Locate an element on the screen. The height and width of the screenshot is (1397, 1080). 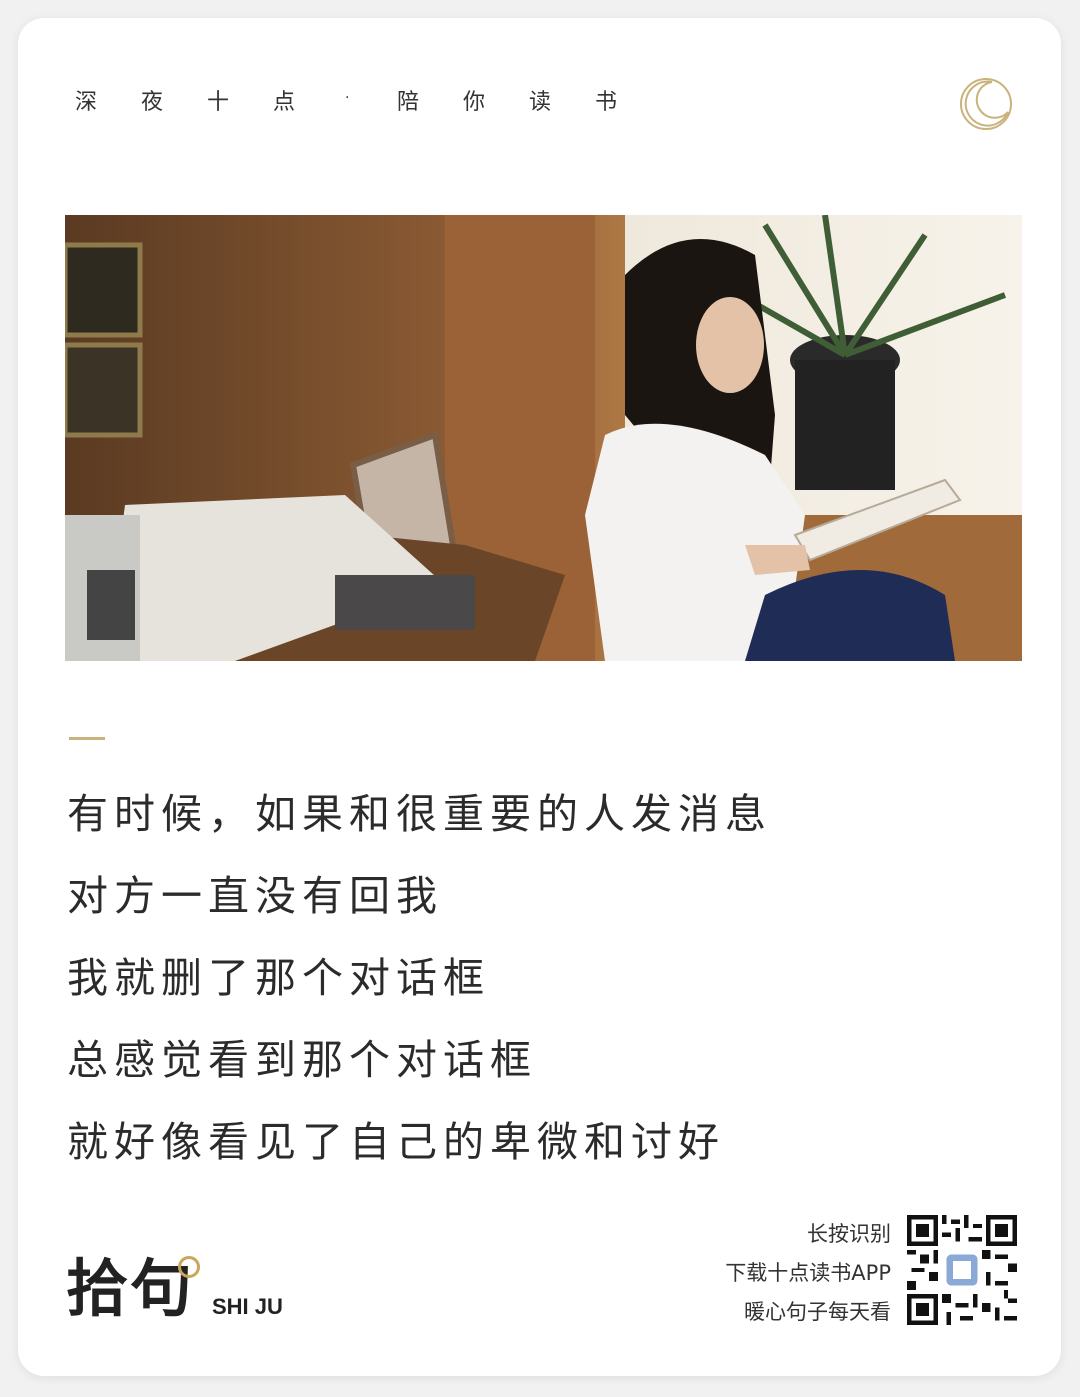
brand-char: 十 is located at coordinates (218, 102).